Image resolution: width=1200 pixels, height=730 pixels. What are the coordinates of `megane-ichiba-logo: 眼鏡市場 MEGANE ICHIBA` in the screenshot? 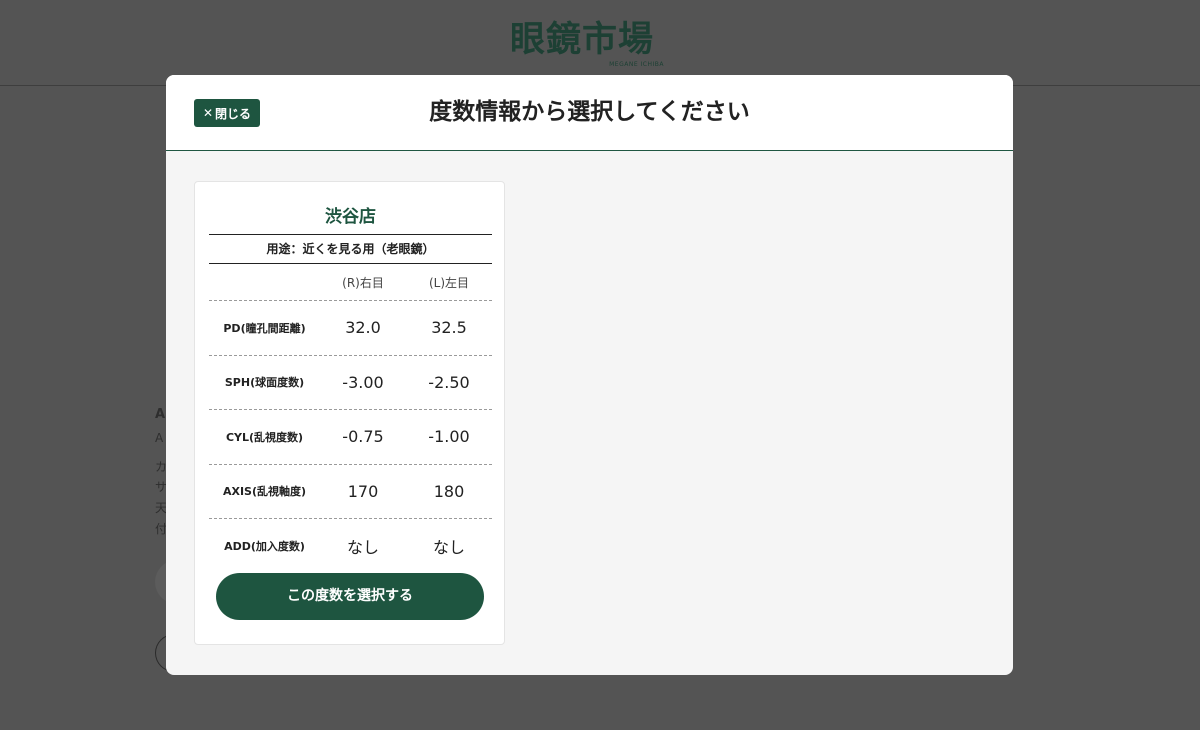 It's located at (590, 45).